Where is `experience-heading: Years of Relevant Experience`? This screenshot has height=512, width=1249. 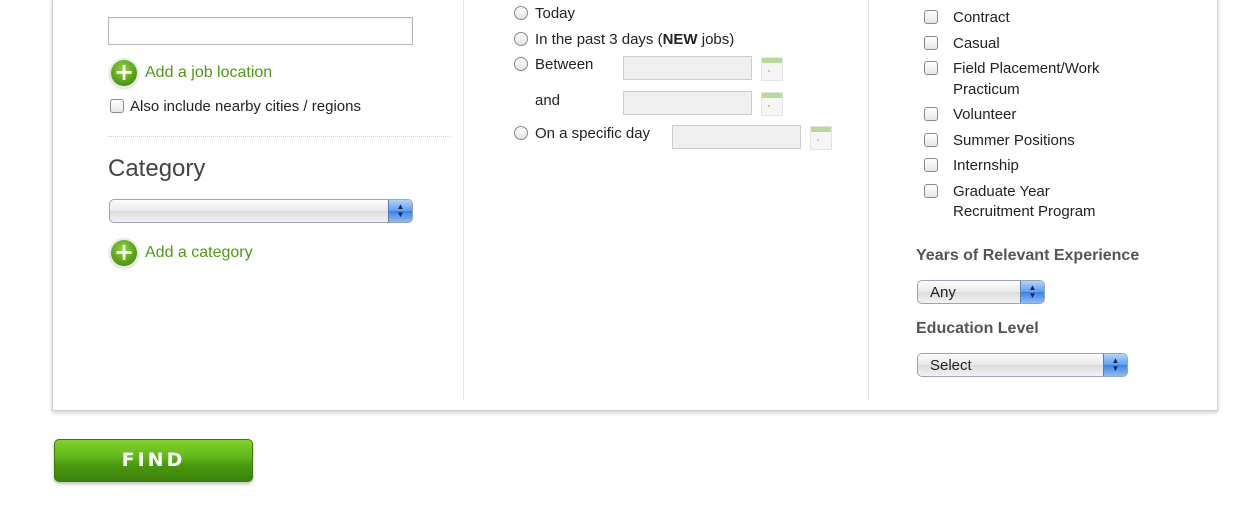 experience-heading: Years of Relevant Experience is located at coordinates (1028, 255).